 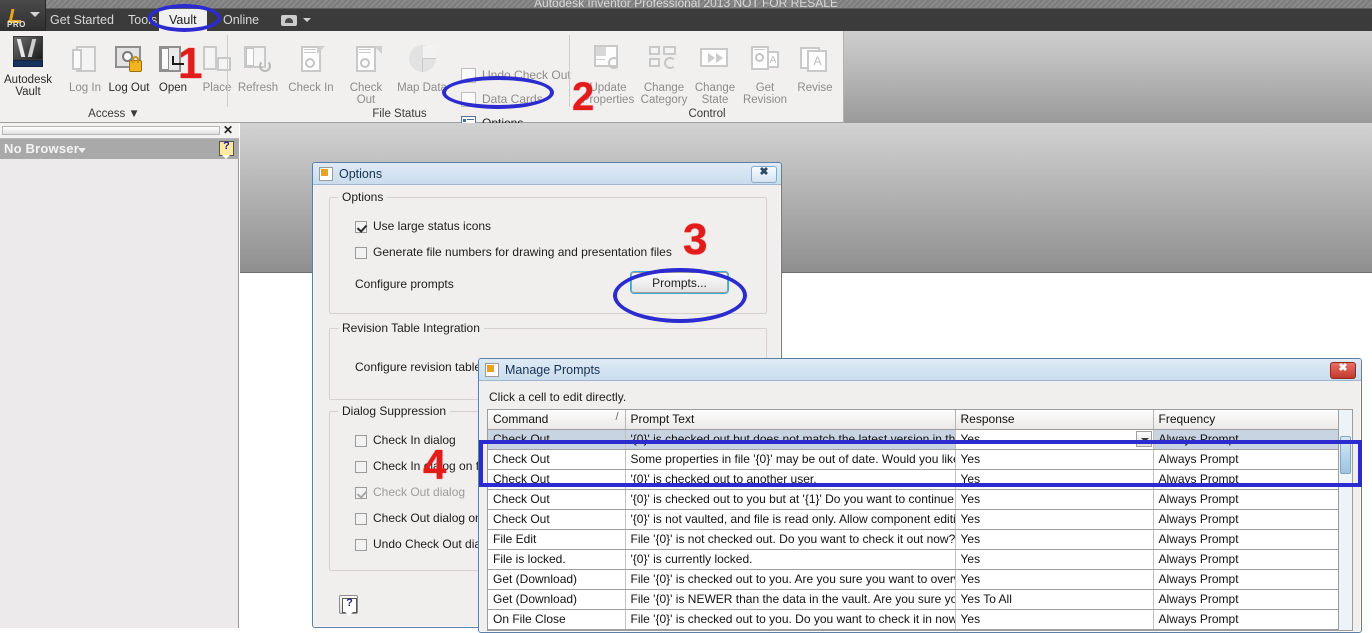 What do you see at coordinates (986, 599) in the screenshot?
I see `cell-response-value: Yes To All` at bounding box center [986, 599].